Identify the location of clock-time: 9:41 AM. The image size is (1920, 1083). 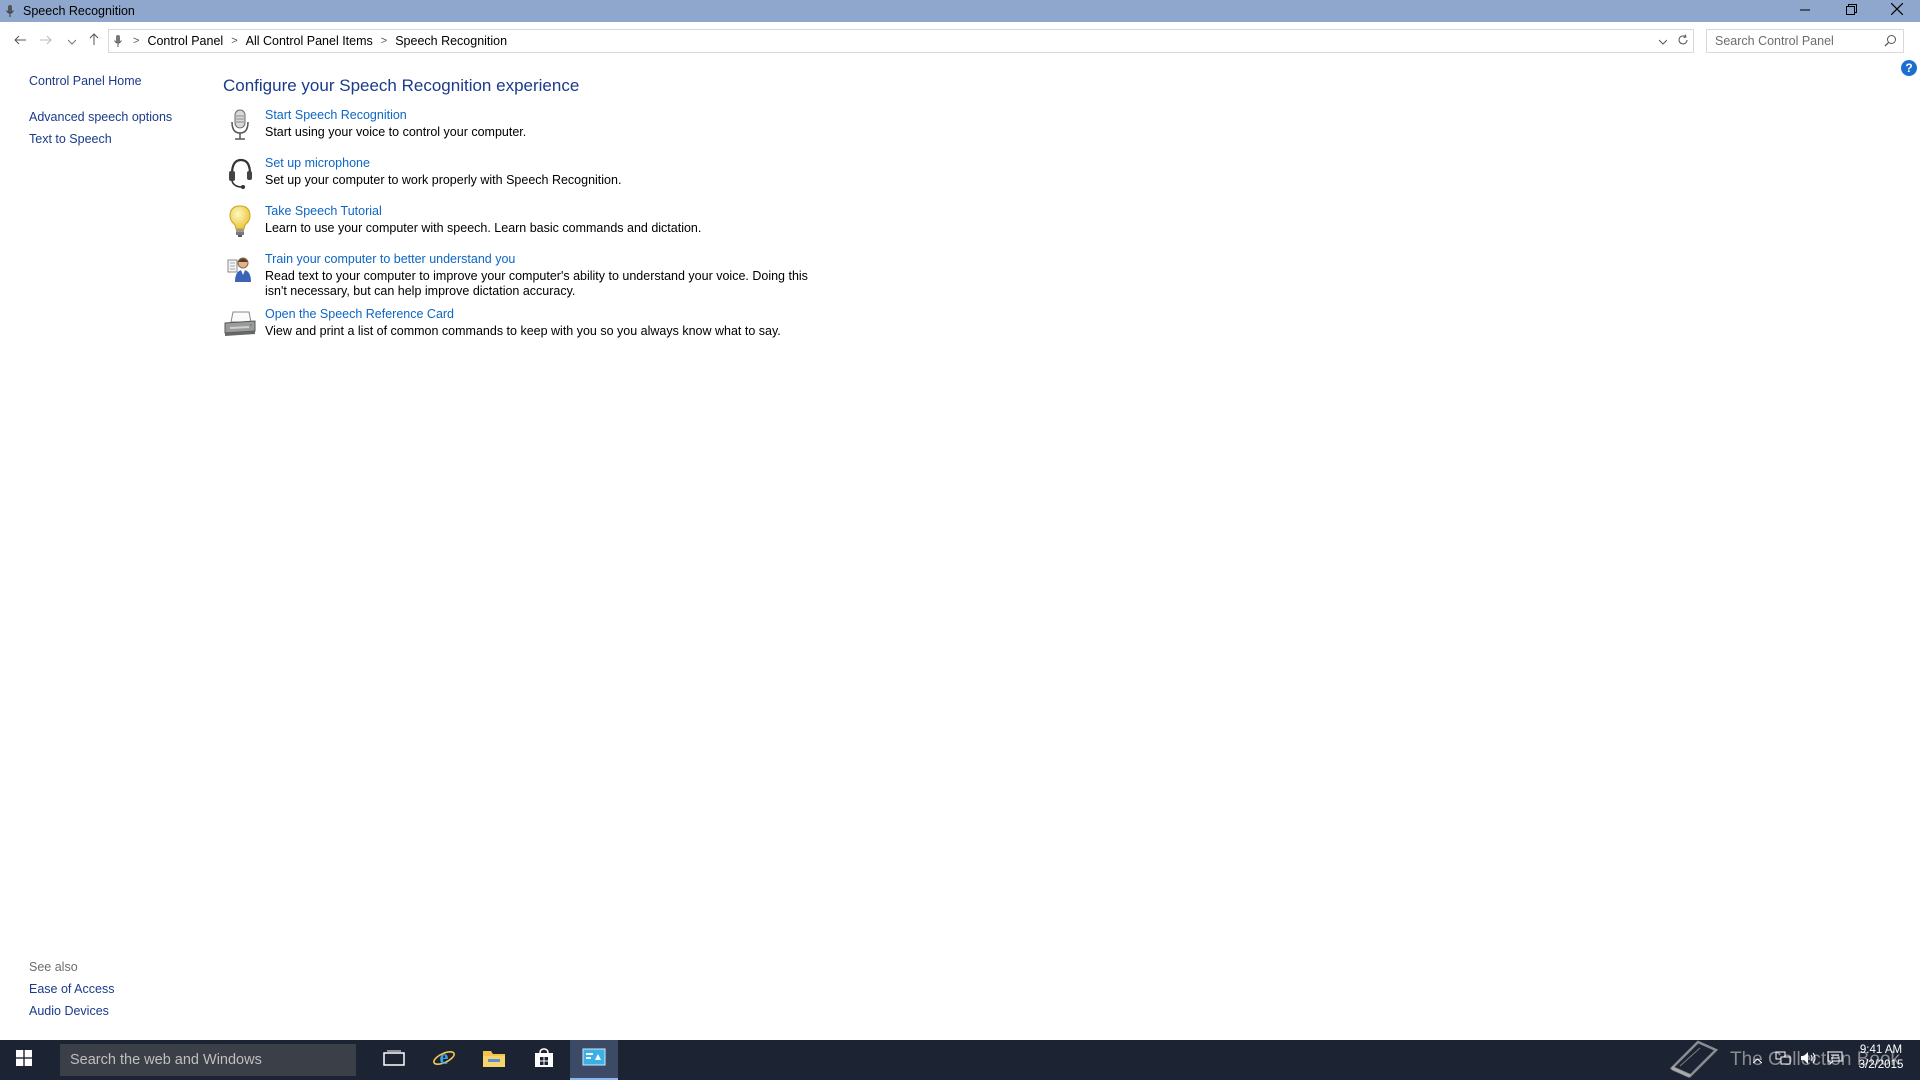
(1881, 1050).